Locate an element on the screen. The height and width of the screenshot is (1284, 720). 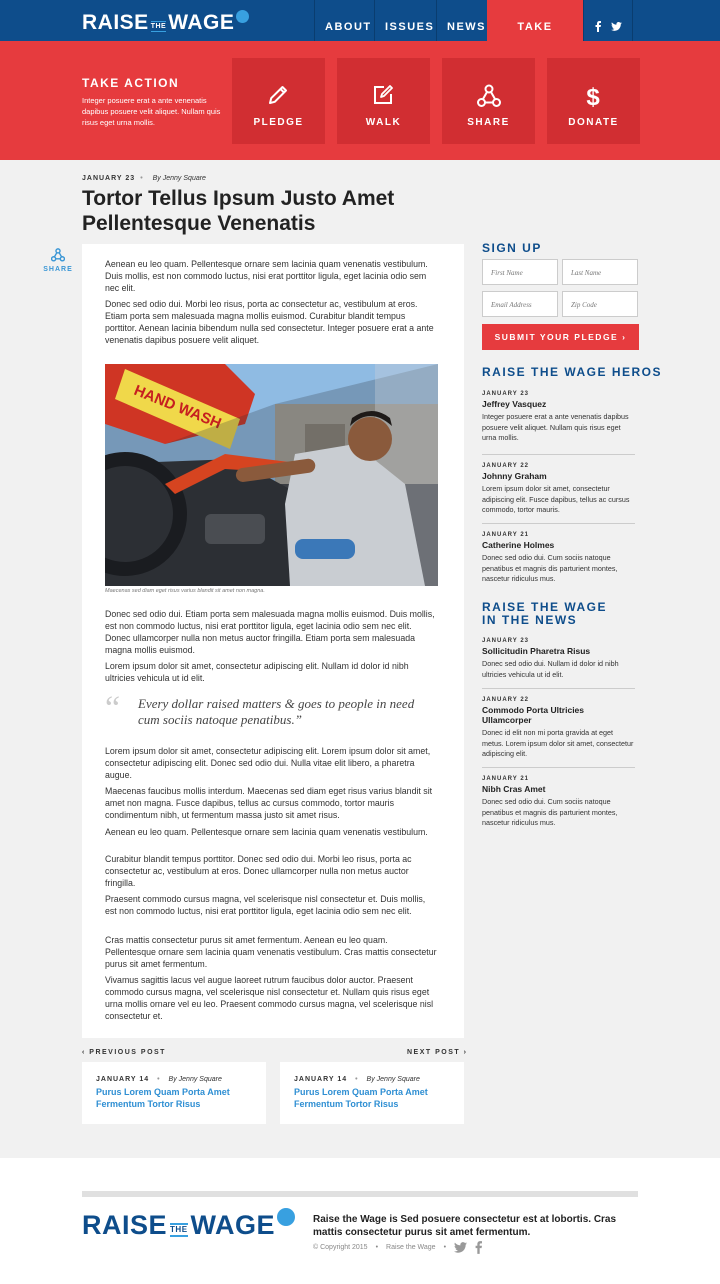
signup-heading: SIGN UP is located at coordinates (512, 248).